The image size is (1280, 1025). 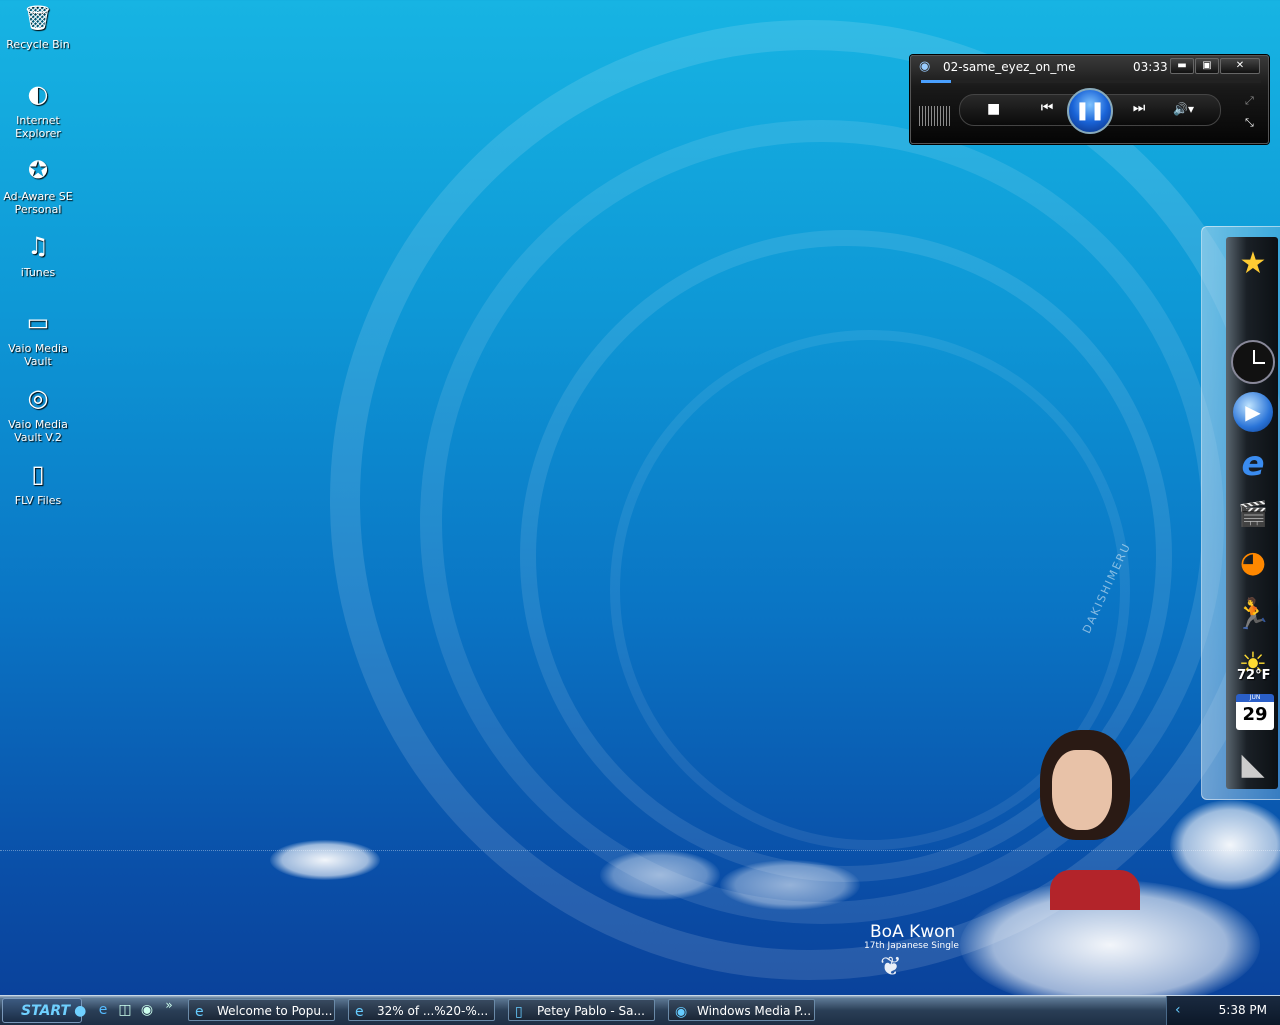 I want to click on desktop-icon-label: Ad-Aware SE Personal, so click(x=38, y=203).